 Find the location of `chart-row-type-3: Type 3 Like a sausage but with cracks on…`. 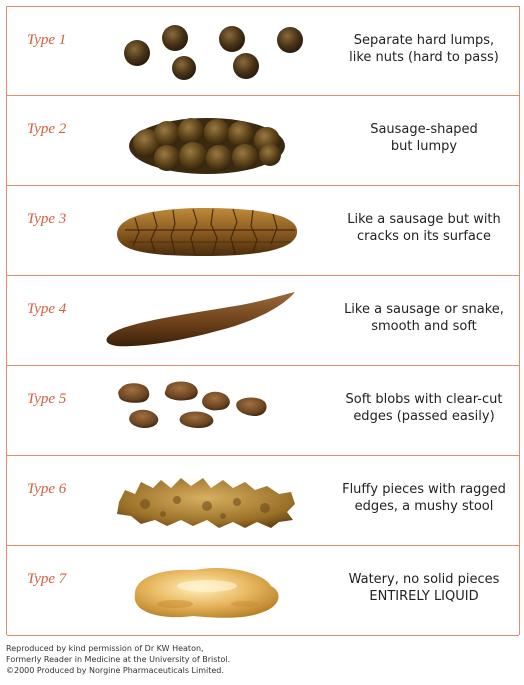

chart-row-type-3: Type 3 Like a sausage but with cracks on… is located at coordinates (263, 231).